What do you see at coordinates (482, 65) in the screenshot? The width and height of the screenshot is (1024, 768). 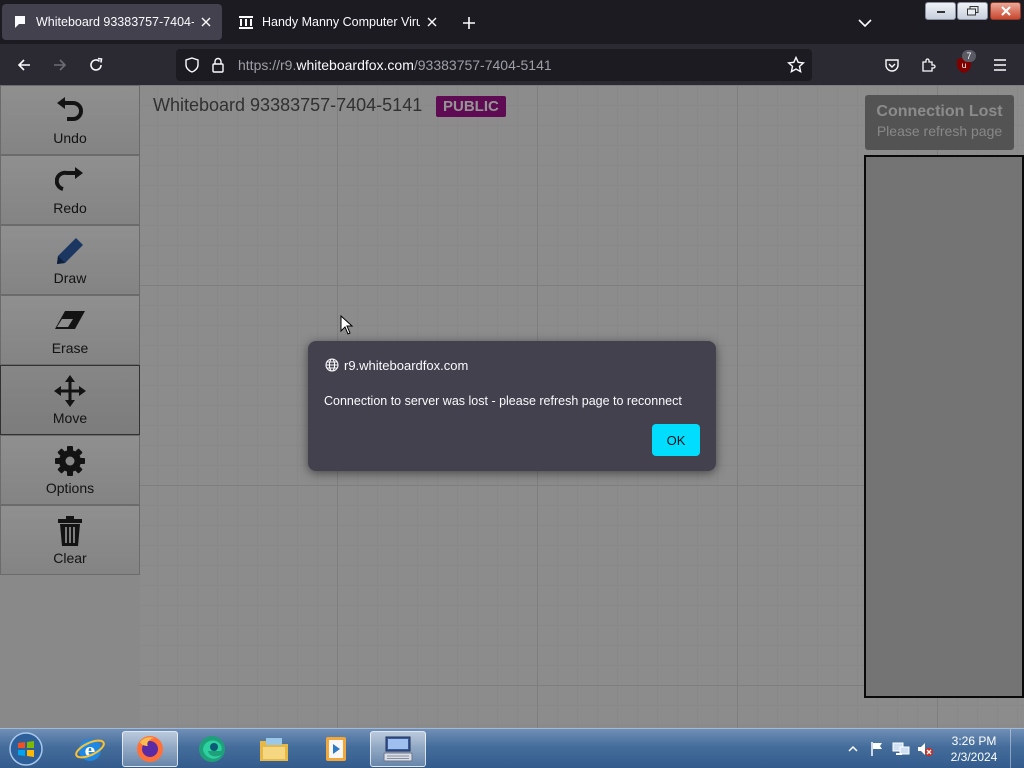 I see `url-path: /93383757-7404-5141` at bounding box center [482, 65].